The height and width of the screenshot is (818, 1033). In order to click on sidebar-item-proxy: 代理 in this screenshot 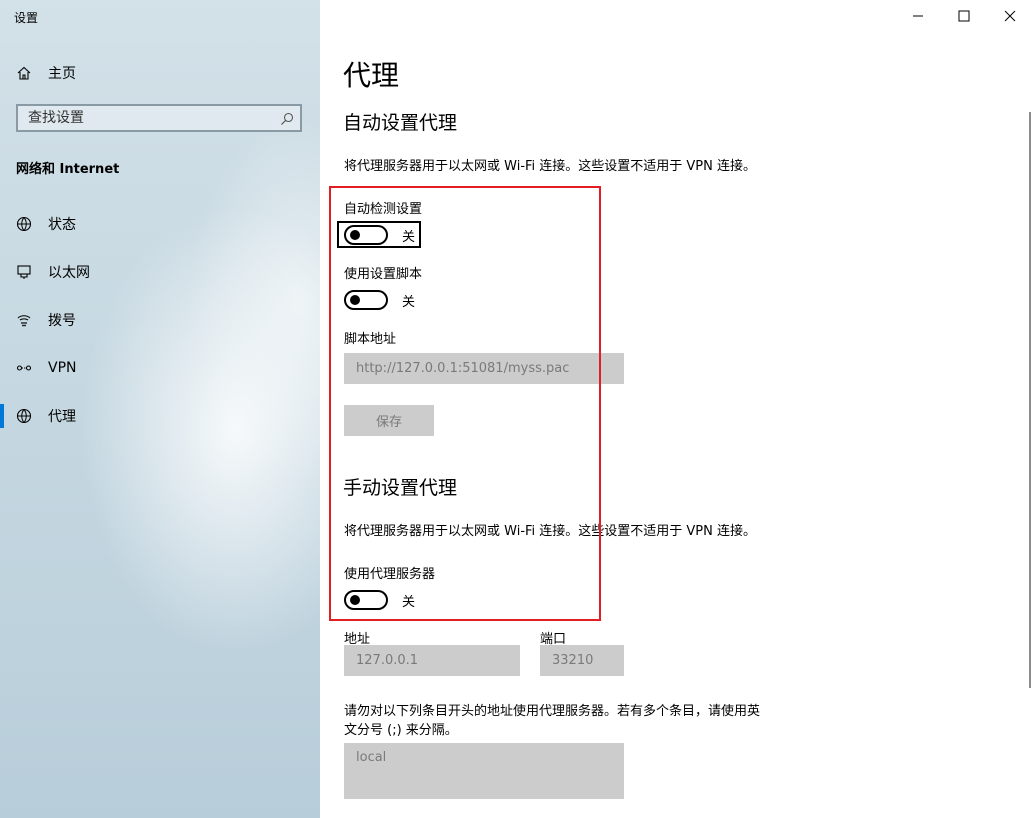, I will do `click(160, 416)`.